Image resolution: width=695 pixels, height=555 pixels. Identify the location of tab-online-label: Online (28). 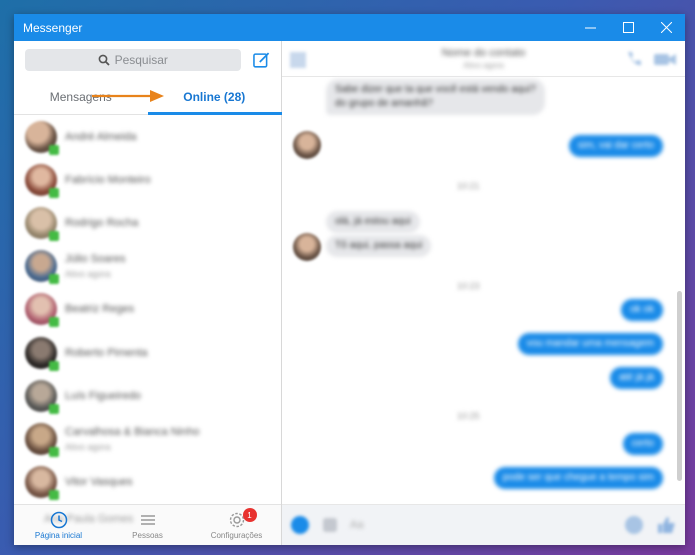
(214, 96).